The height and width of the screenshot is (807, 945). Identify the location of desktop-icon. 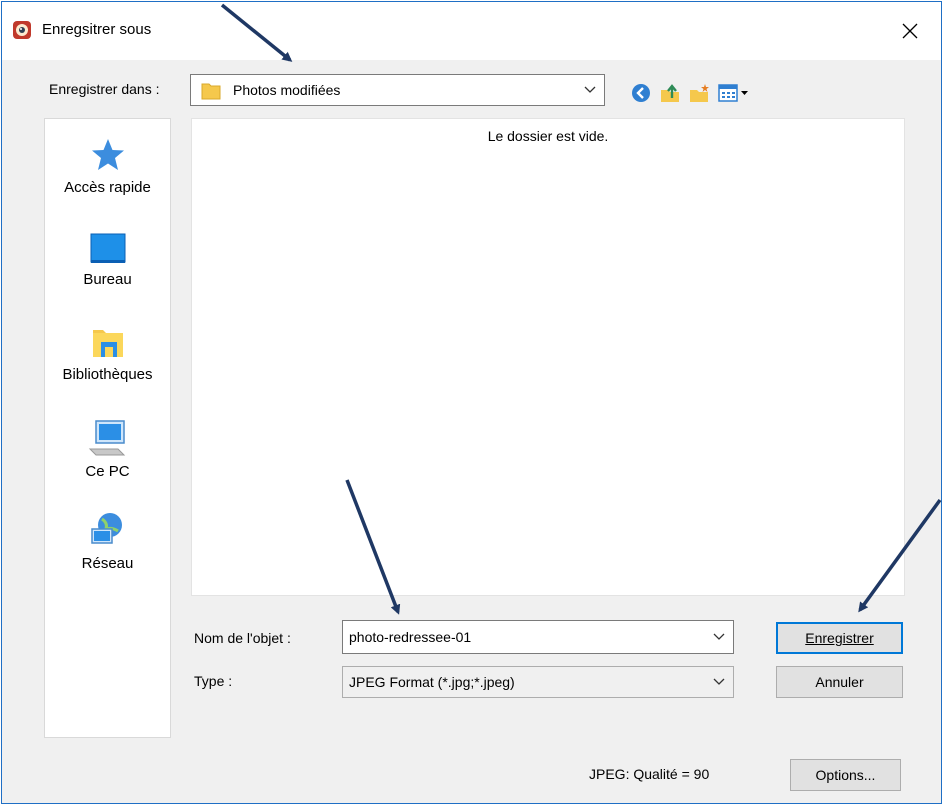
(107, 248).